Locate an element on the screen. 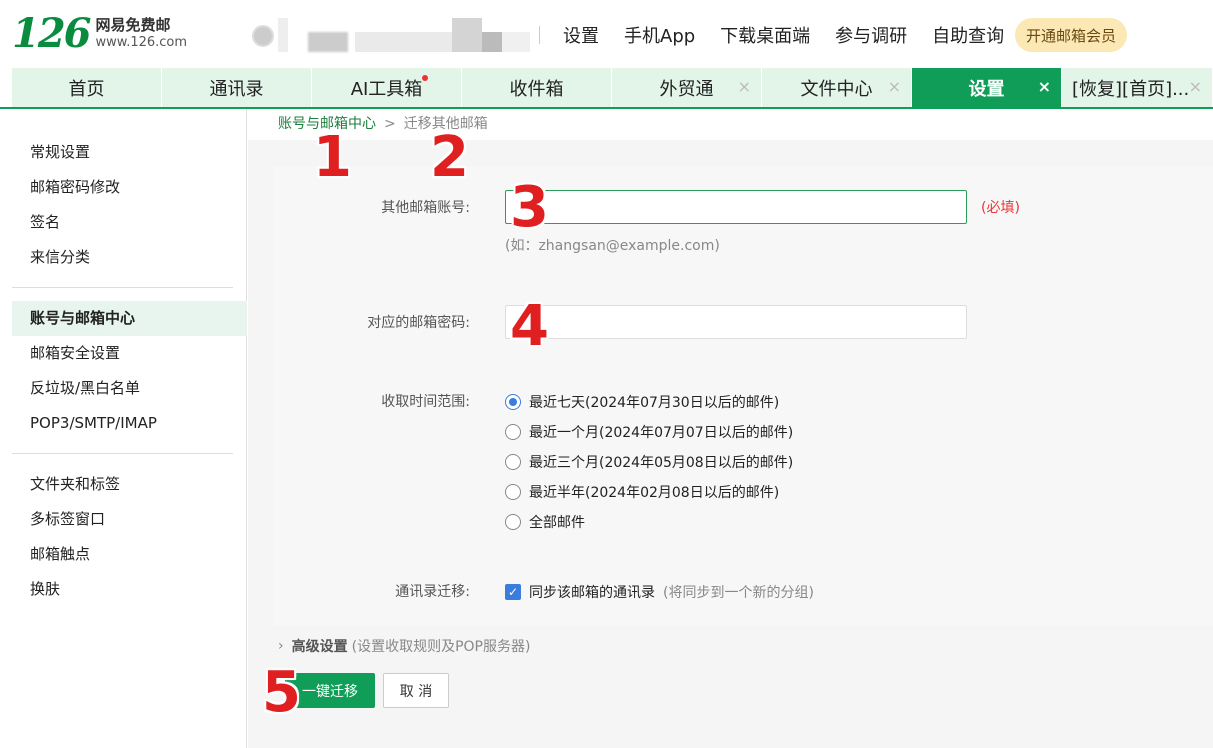 The height and width of the screenshot is (748, 1213). logo-number: 126 is located at coordinates (51, 33).